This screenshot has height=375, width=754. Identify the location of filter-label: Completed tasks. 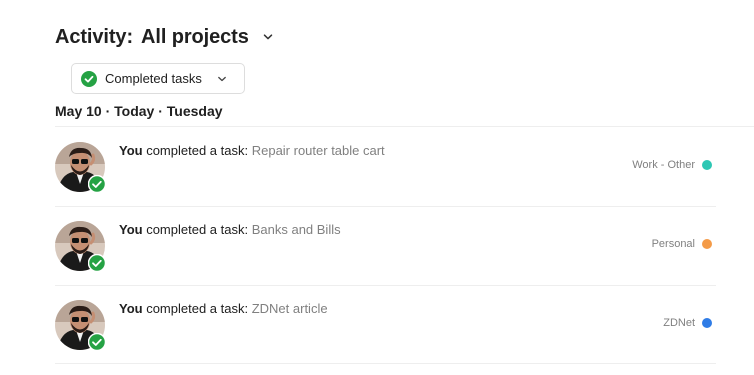
(153, 78).